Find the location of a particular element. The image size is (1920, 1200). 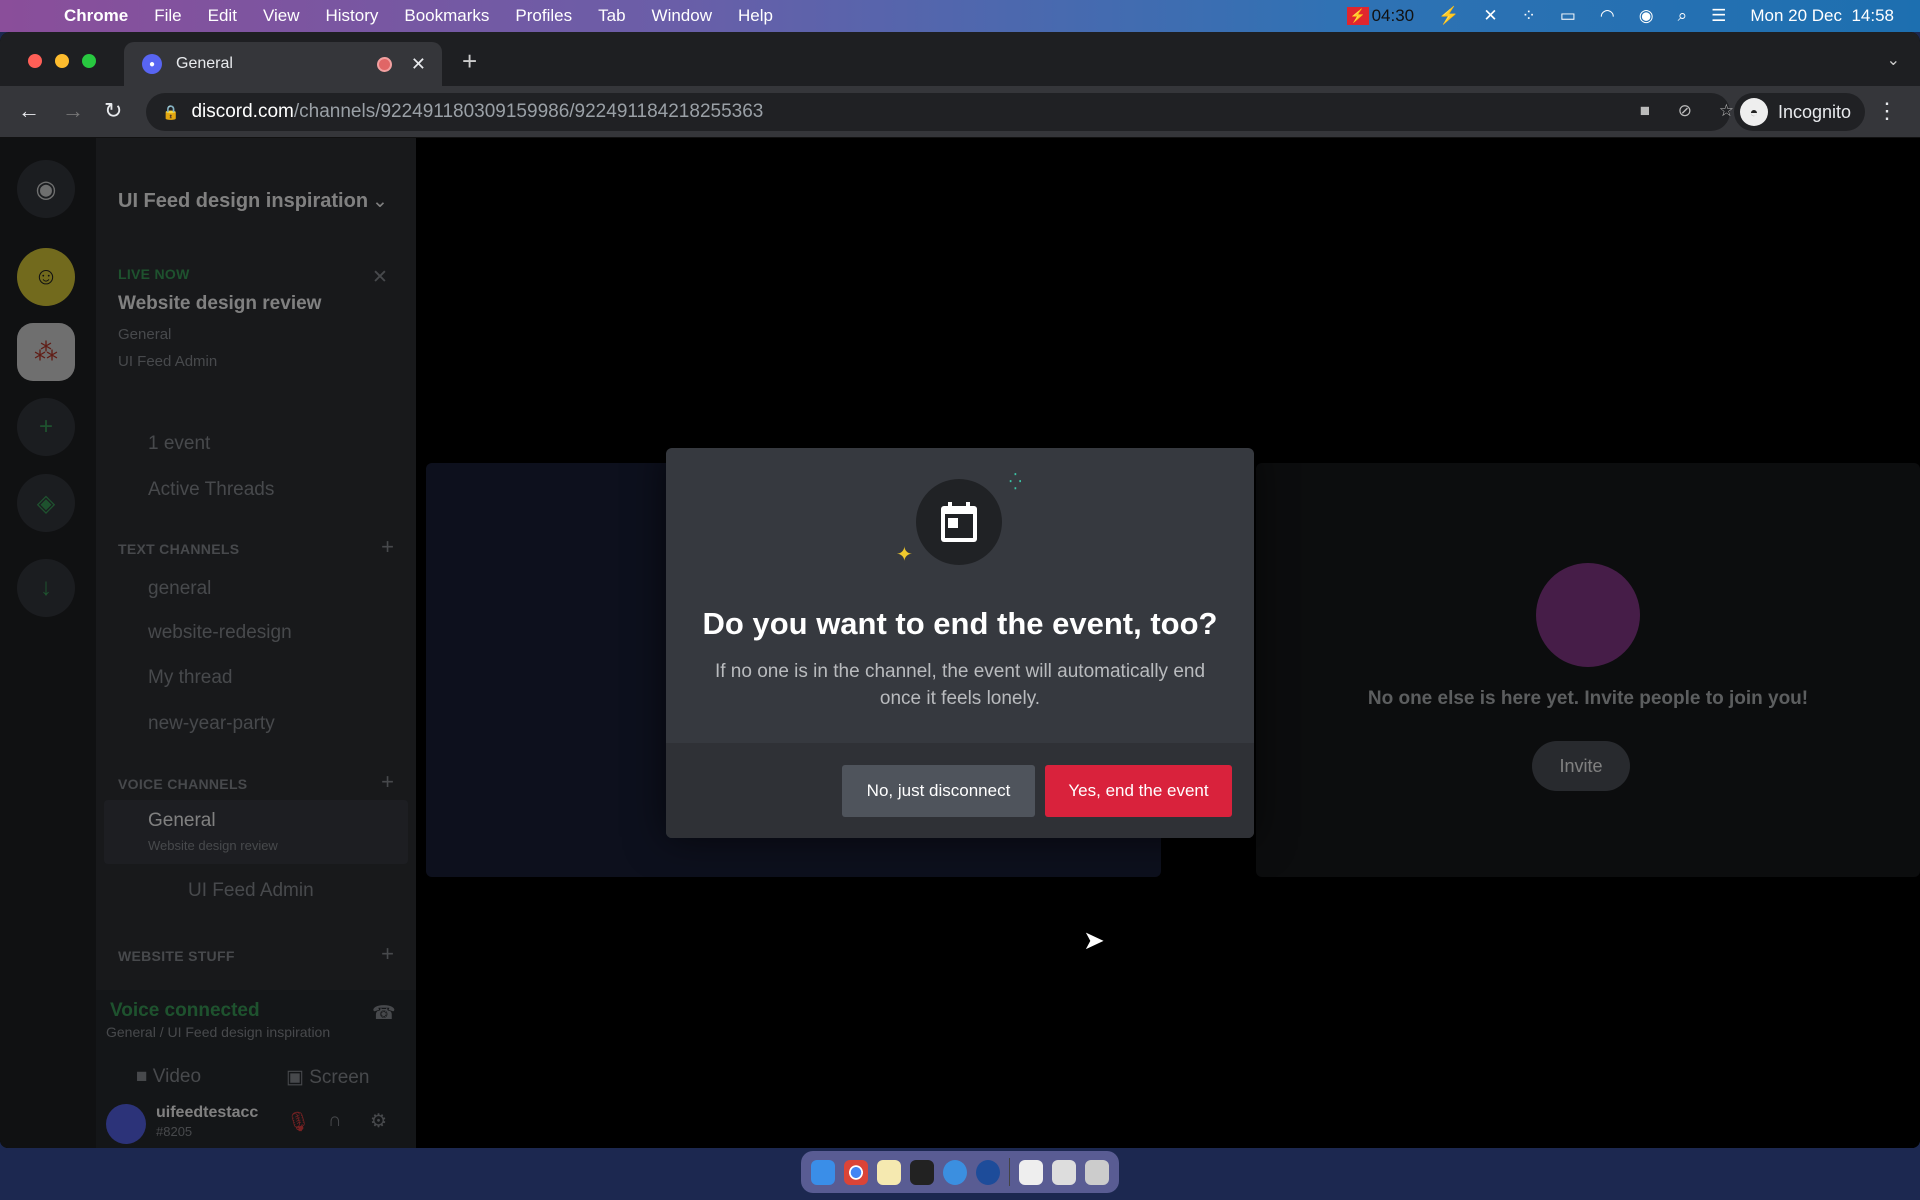

channel-general: general is located at coordinates (179, 589).